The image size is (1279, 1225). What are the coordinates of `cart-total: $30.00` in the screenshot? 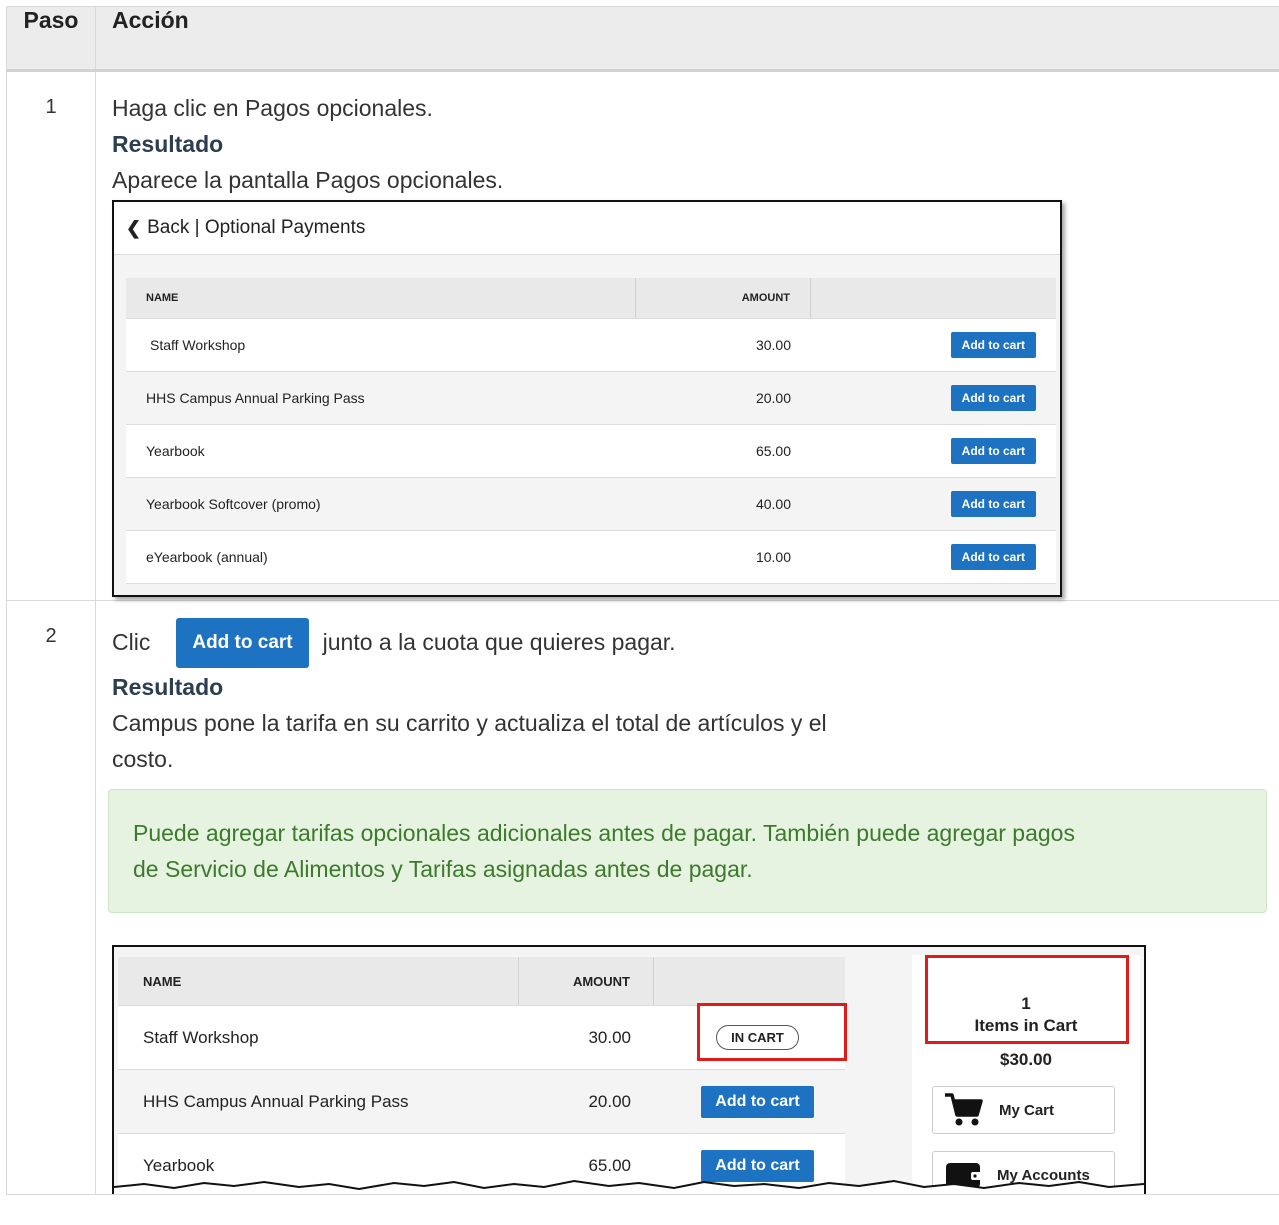 It's located at (1026, 1059).